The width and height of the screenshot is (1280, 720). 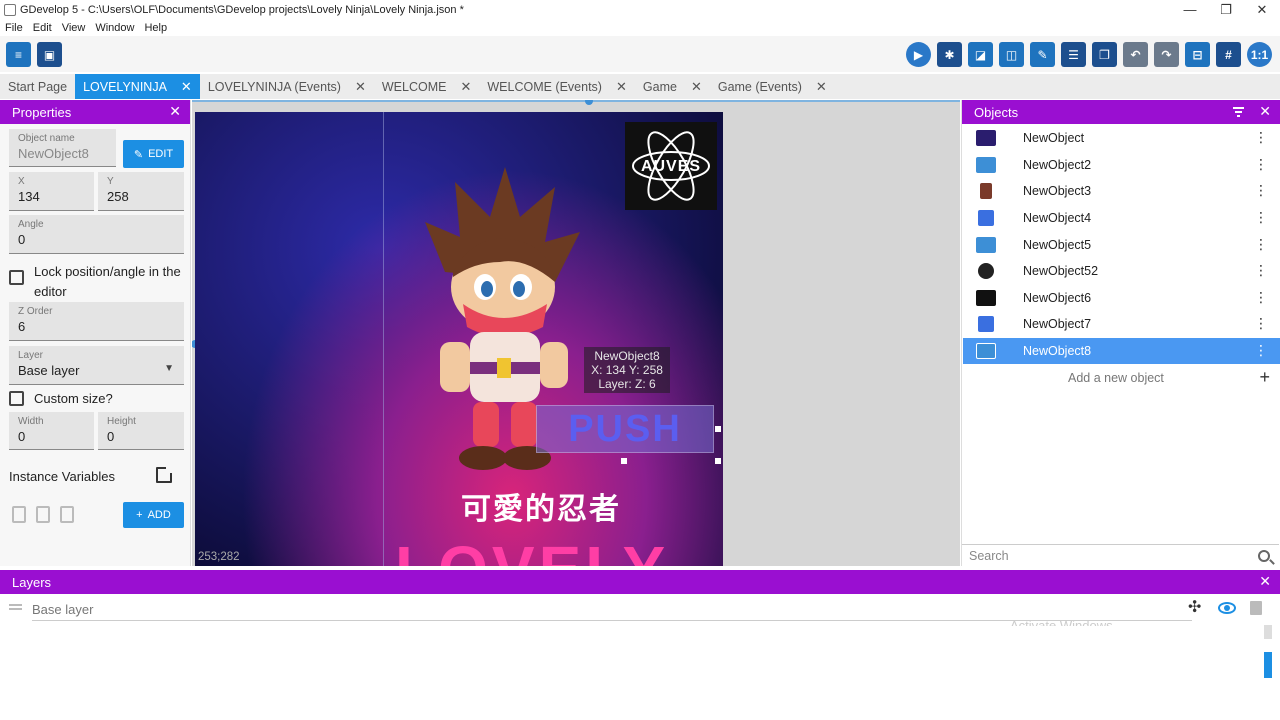 What do you see at coordinates (1264, 377) in the screenshot?
I see `plus-icon: +` at bounding box center [1264, 377].